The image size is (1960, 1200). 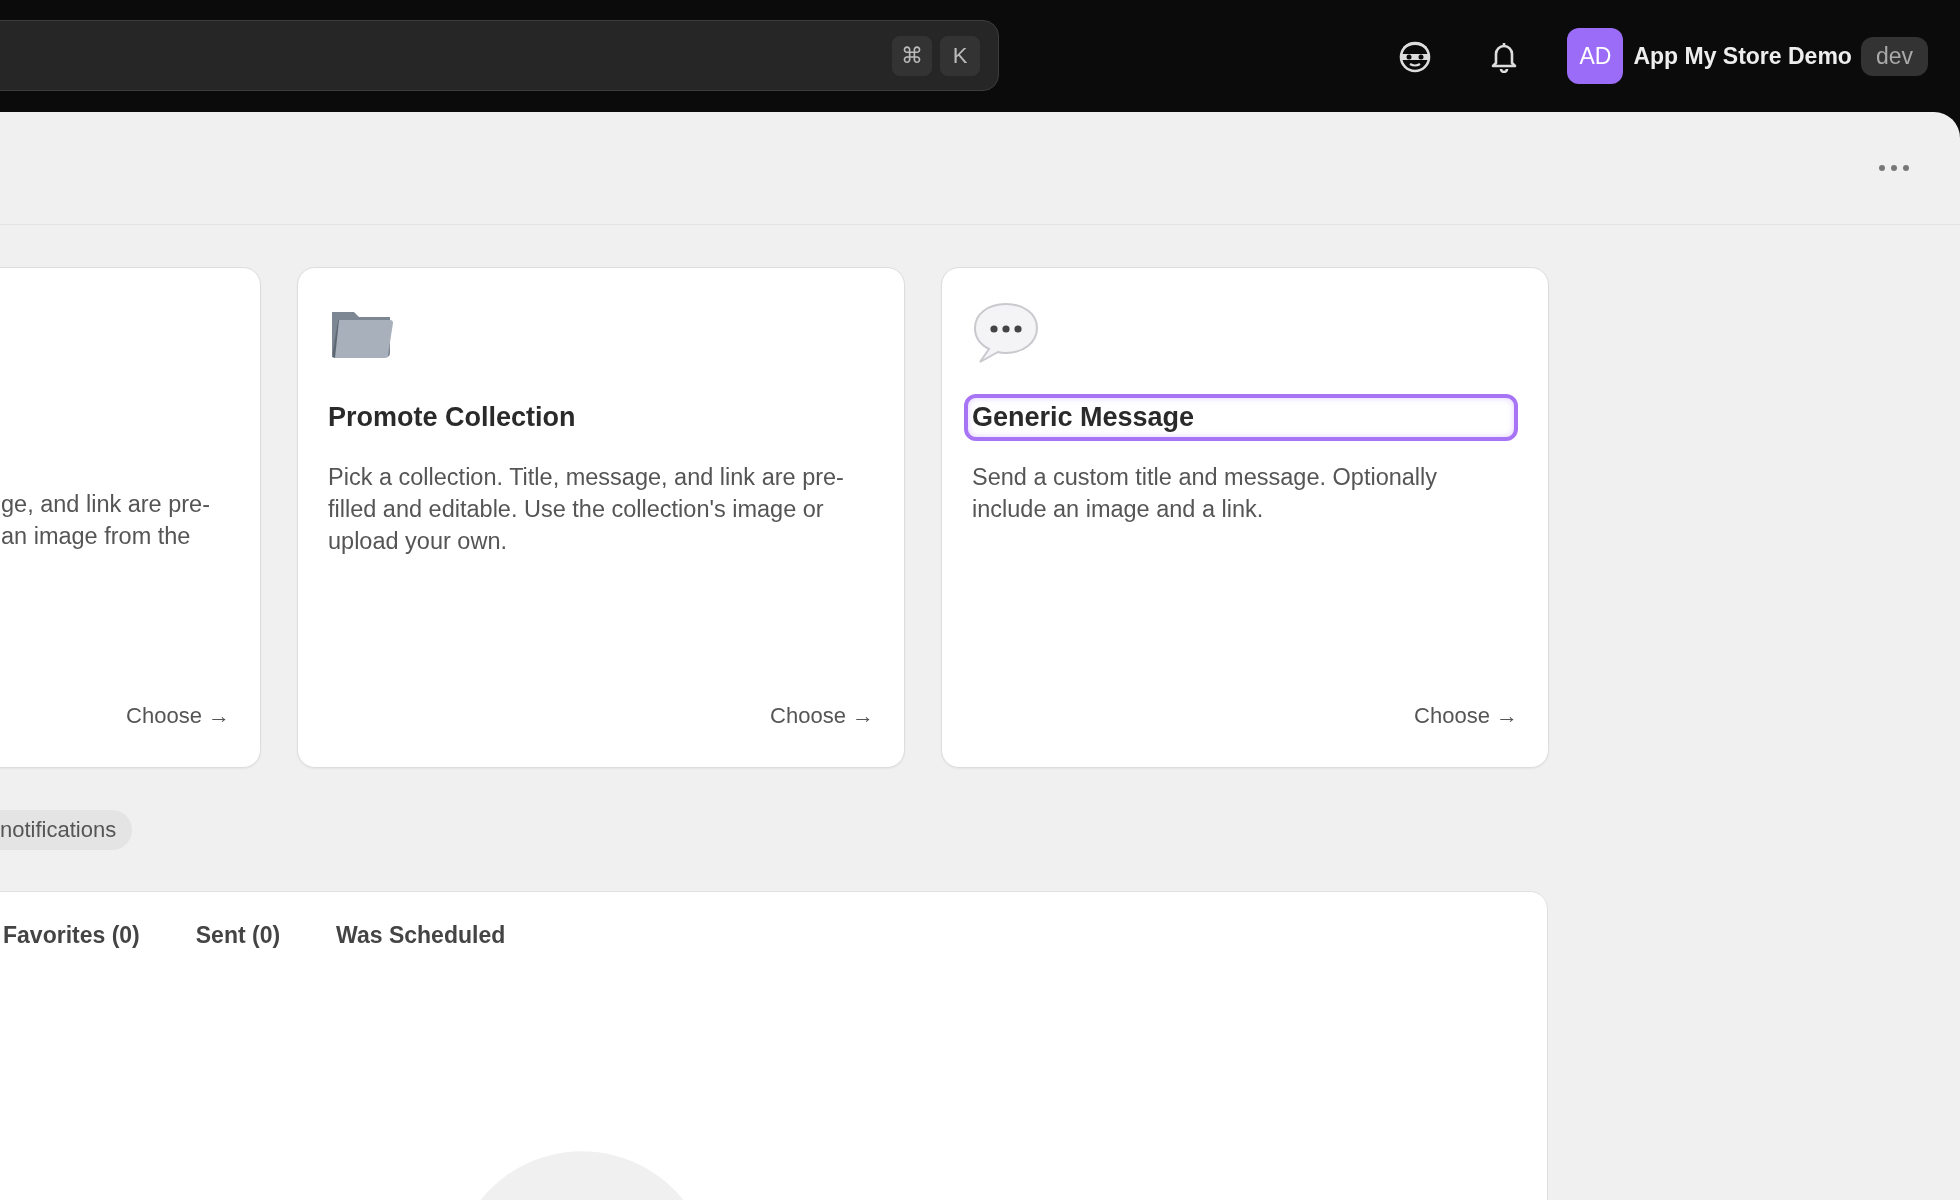 What do you see at coordinates (238, 940) in the screenshot?
I see `tab: Sent (0)` at bounding box center [238, 940].